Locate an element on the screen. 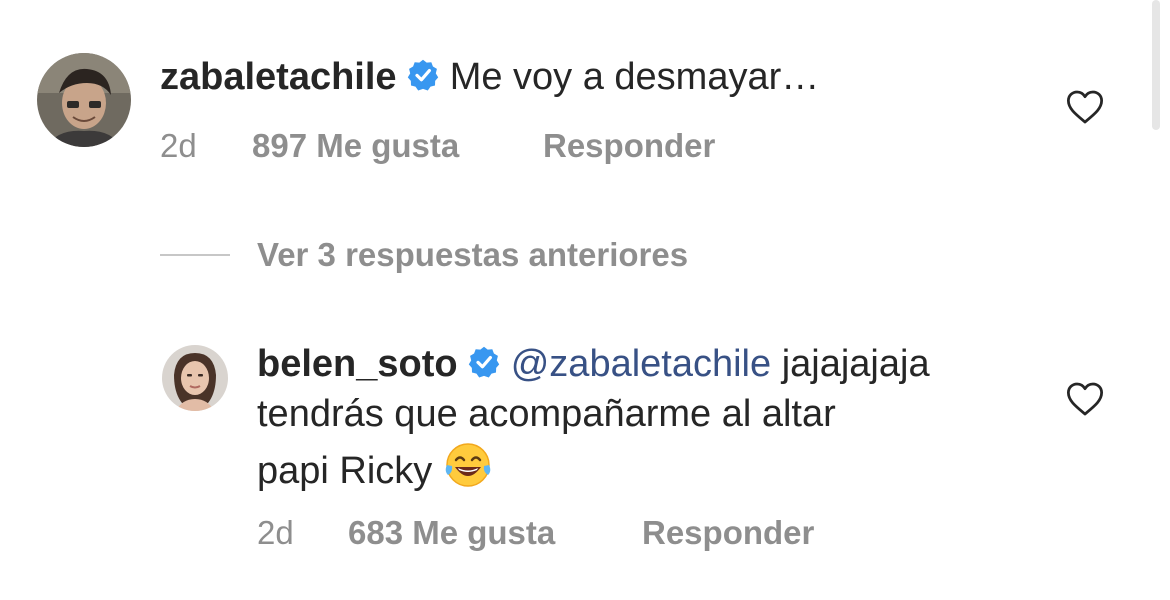 This screenshot has width=1170, height=600. tears-of-joy-emoji-icon is located at coordinates (468, 471).